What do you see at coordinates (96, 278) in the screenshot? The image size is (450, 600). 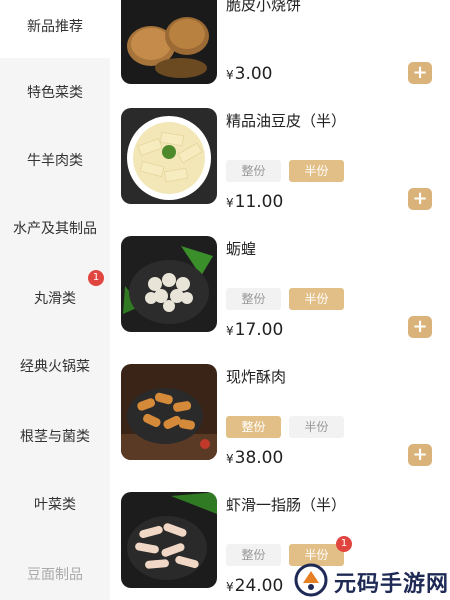 I see `category-count-badge: 1` at bounding box center [96, 278].